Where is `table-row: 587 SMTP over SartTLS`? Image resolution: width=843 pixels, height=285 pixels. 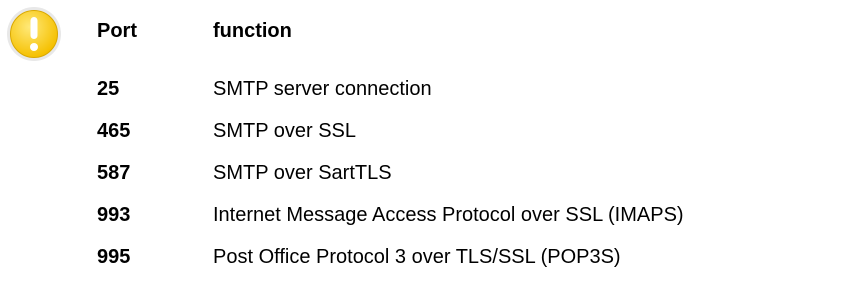 table-row: 587 SMTP over SartTLS is located at coordinates (390, 173).